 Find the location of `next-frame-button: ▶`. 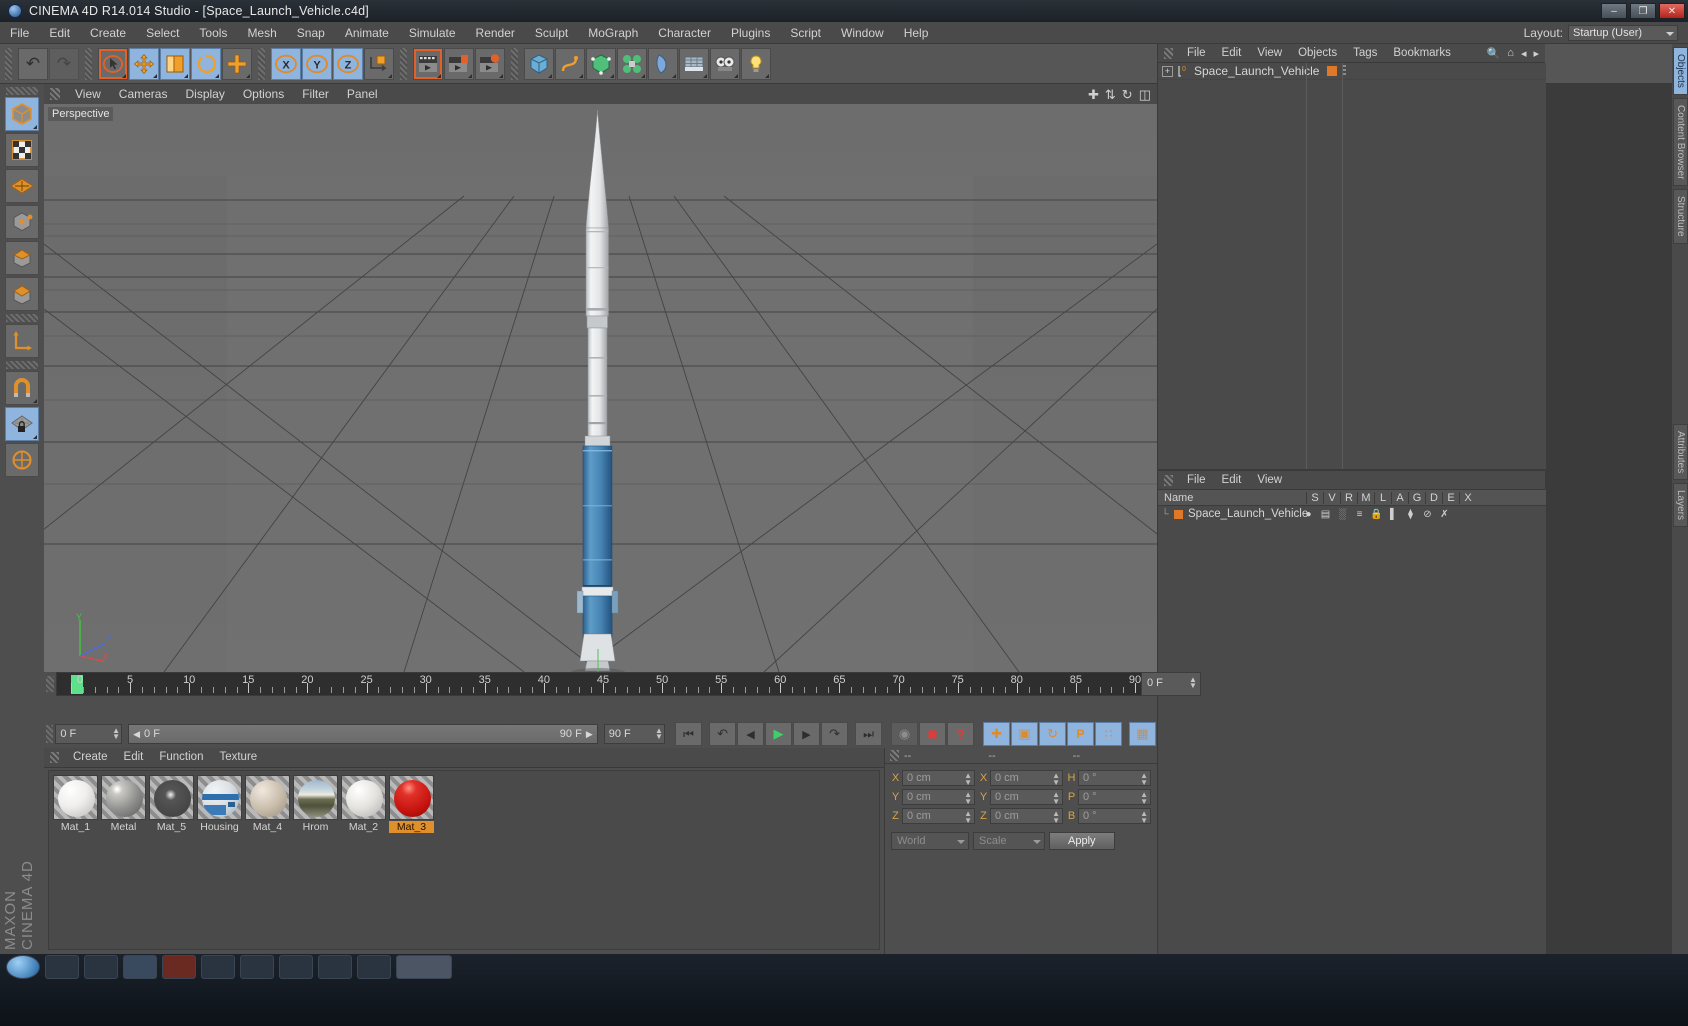

next-frame-button: ▶ is located at coordinates (807, 734).